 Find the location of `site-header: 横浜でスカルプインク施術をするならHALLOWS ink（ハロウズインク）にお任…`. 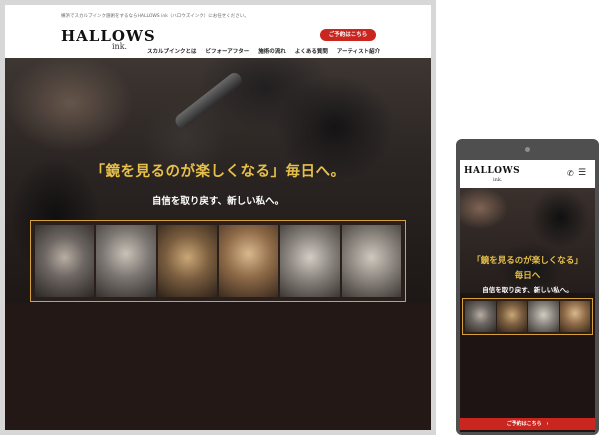

site-header: 横浜でスカルプインク施術をするならHALLOWS ink（ハロウズインク）にお任… is located at coordinates (218, 31).